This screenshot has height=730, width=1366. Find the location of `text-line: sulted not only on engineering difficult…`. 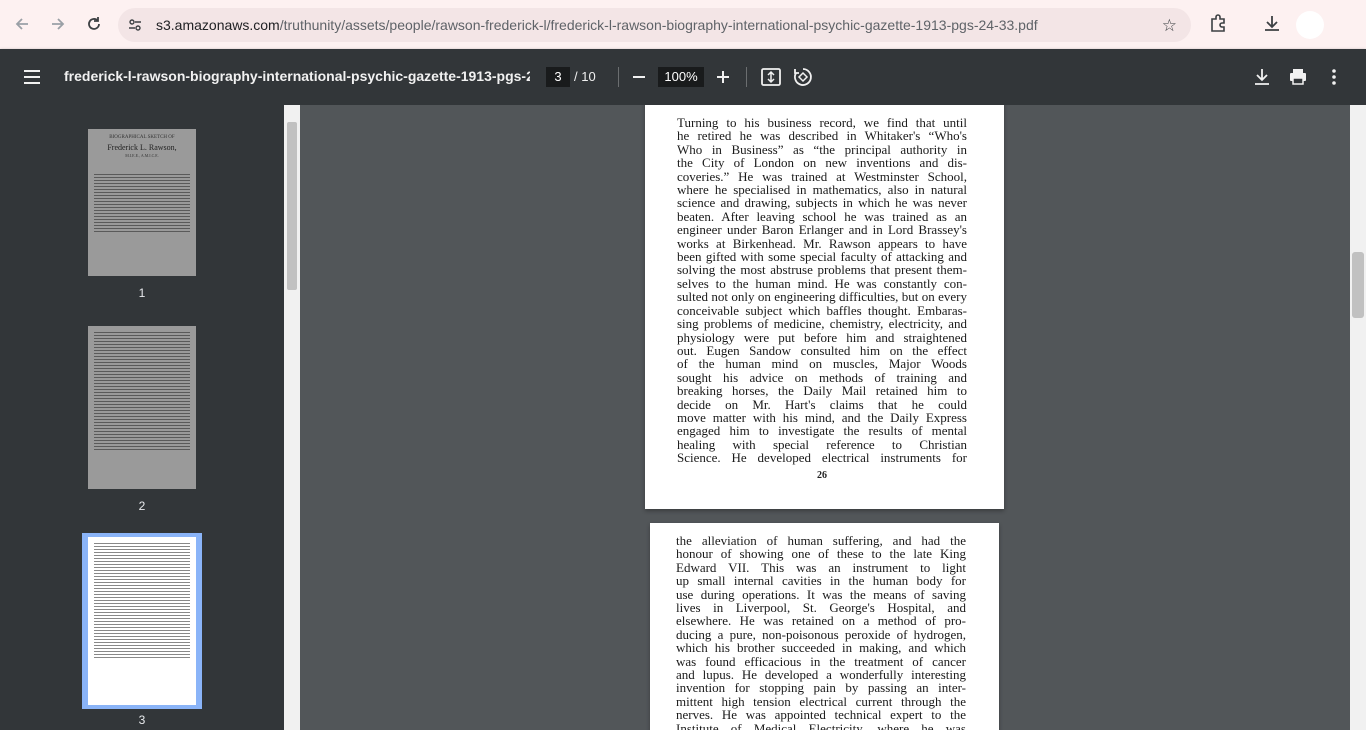

text-line: sulted not only on engineering difficult… is located at coordinates (822, 297).